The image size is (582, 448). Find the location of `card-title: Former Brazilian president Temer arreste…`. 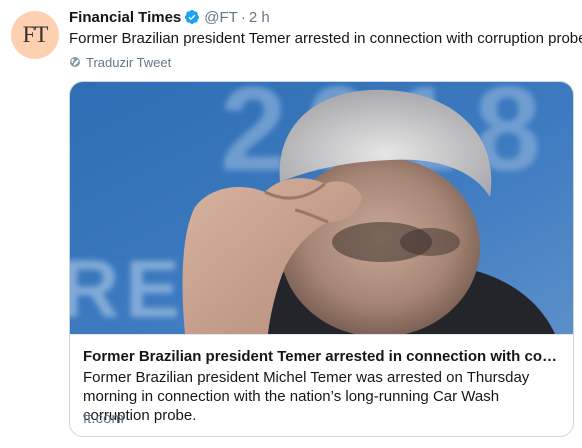

card-title: Former Brazilian president Temer arreste… is located at coordinates (322, 356).